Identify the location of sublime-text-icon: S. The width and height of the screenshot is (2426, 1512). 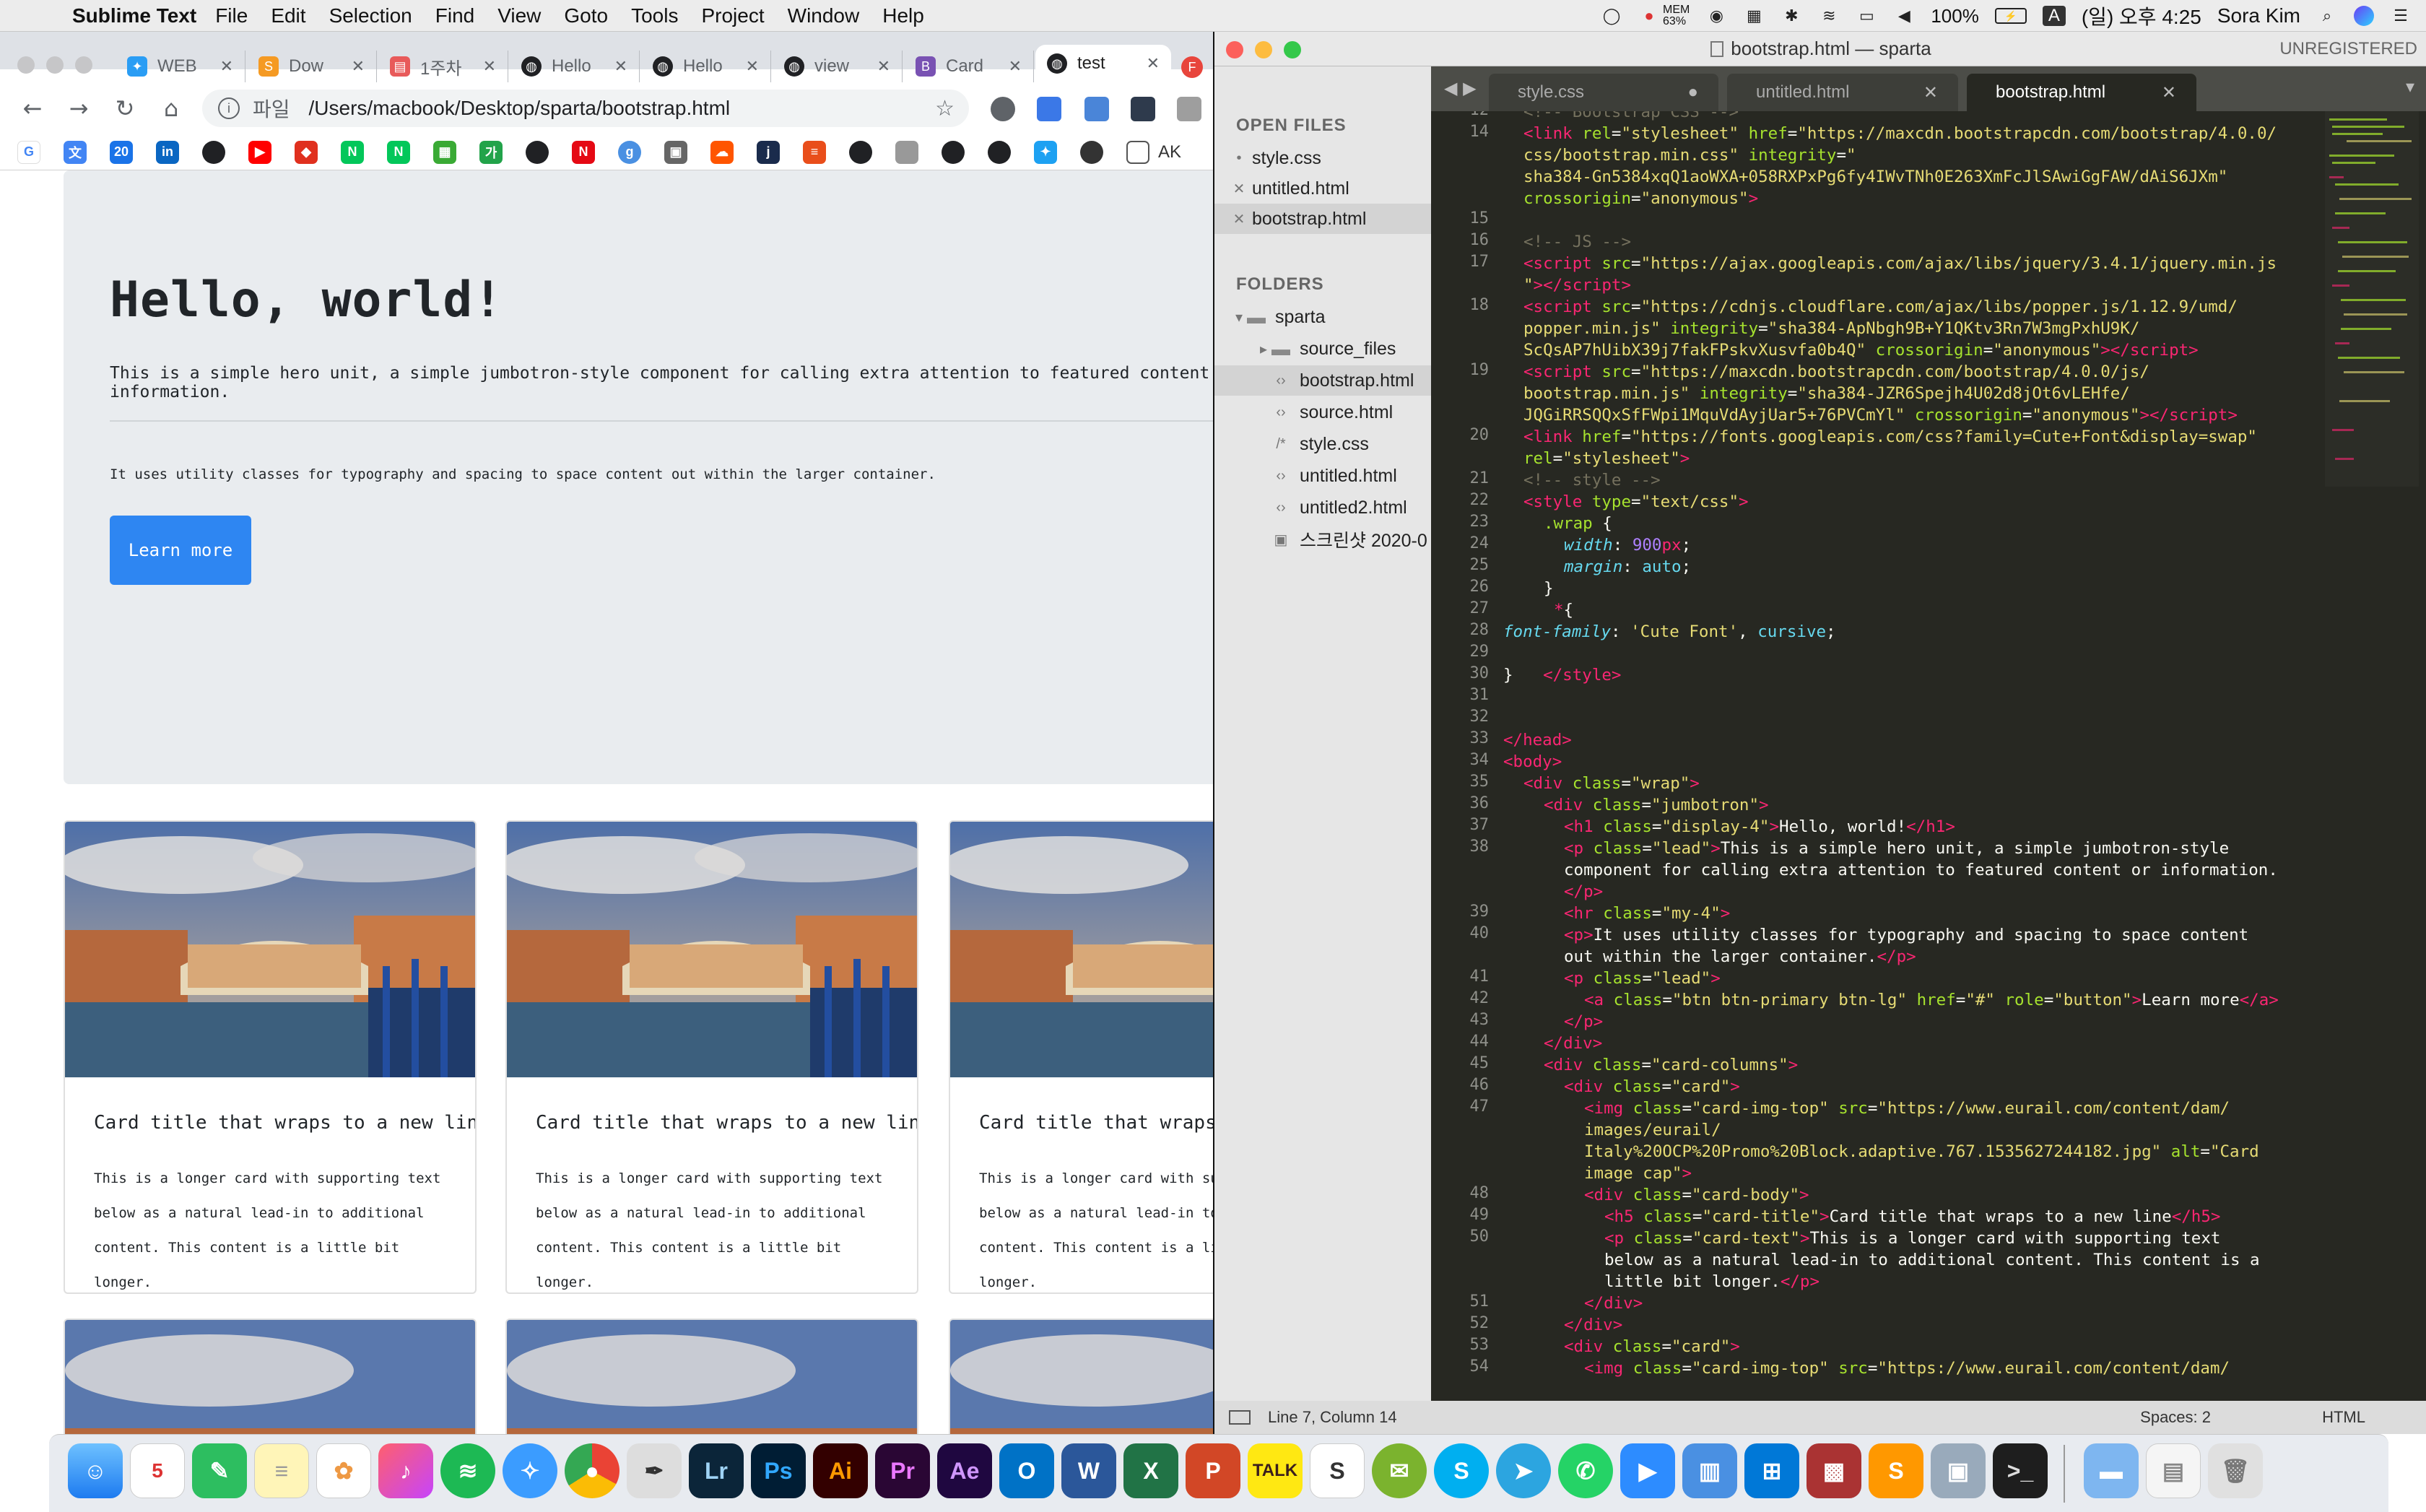
(1896, 1470).